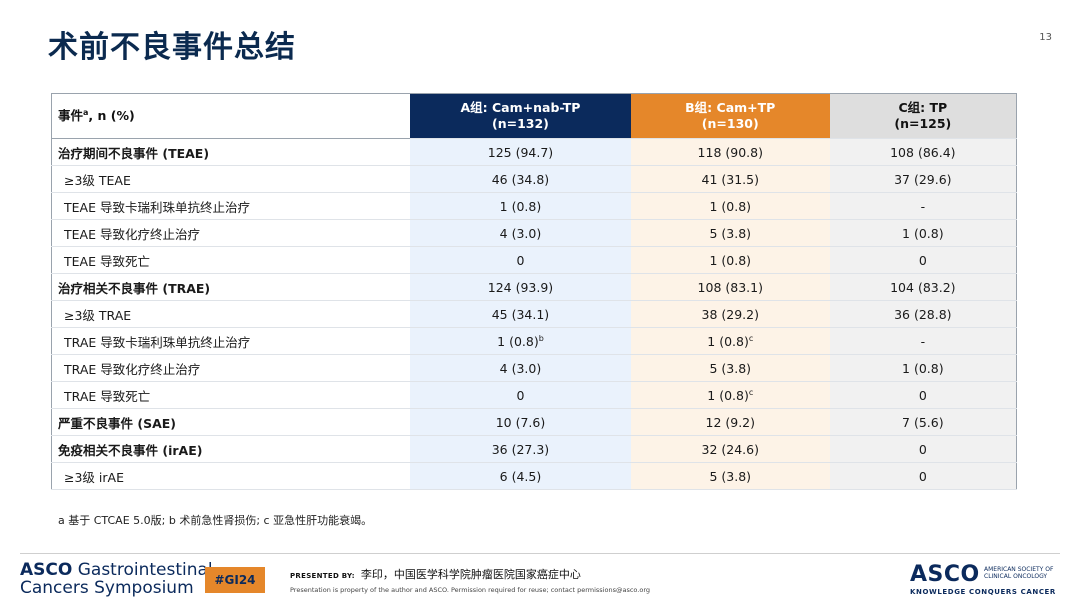  I want to click on table-row: ≥3级 TEAE 46 (34.8) 41 (31.5) 37 (29.6), so click(534, 179).